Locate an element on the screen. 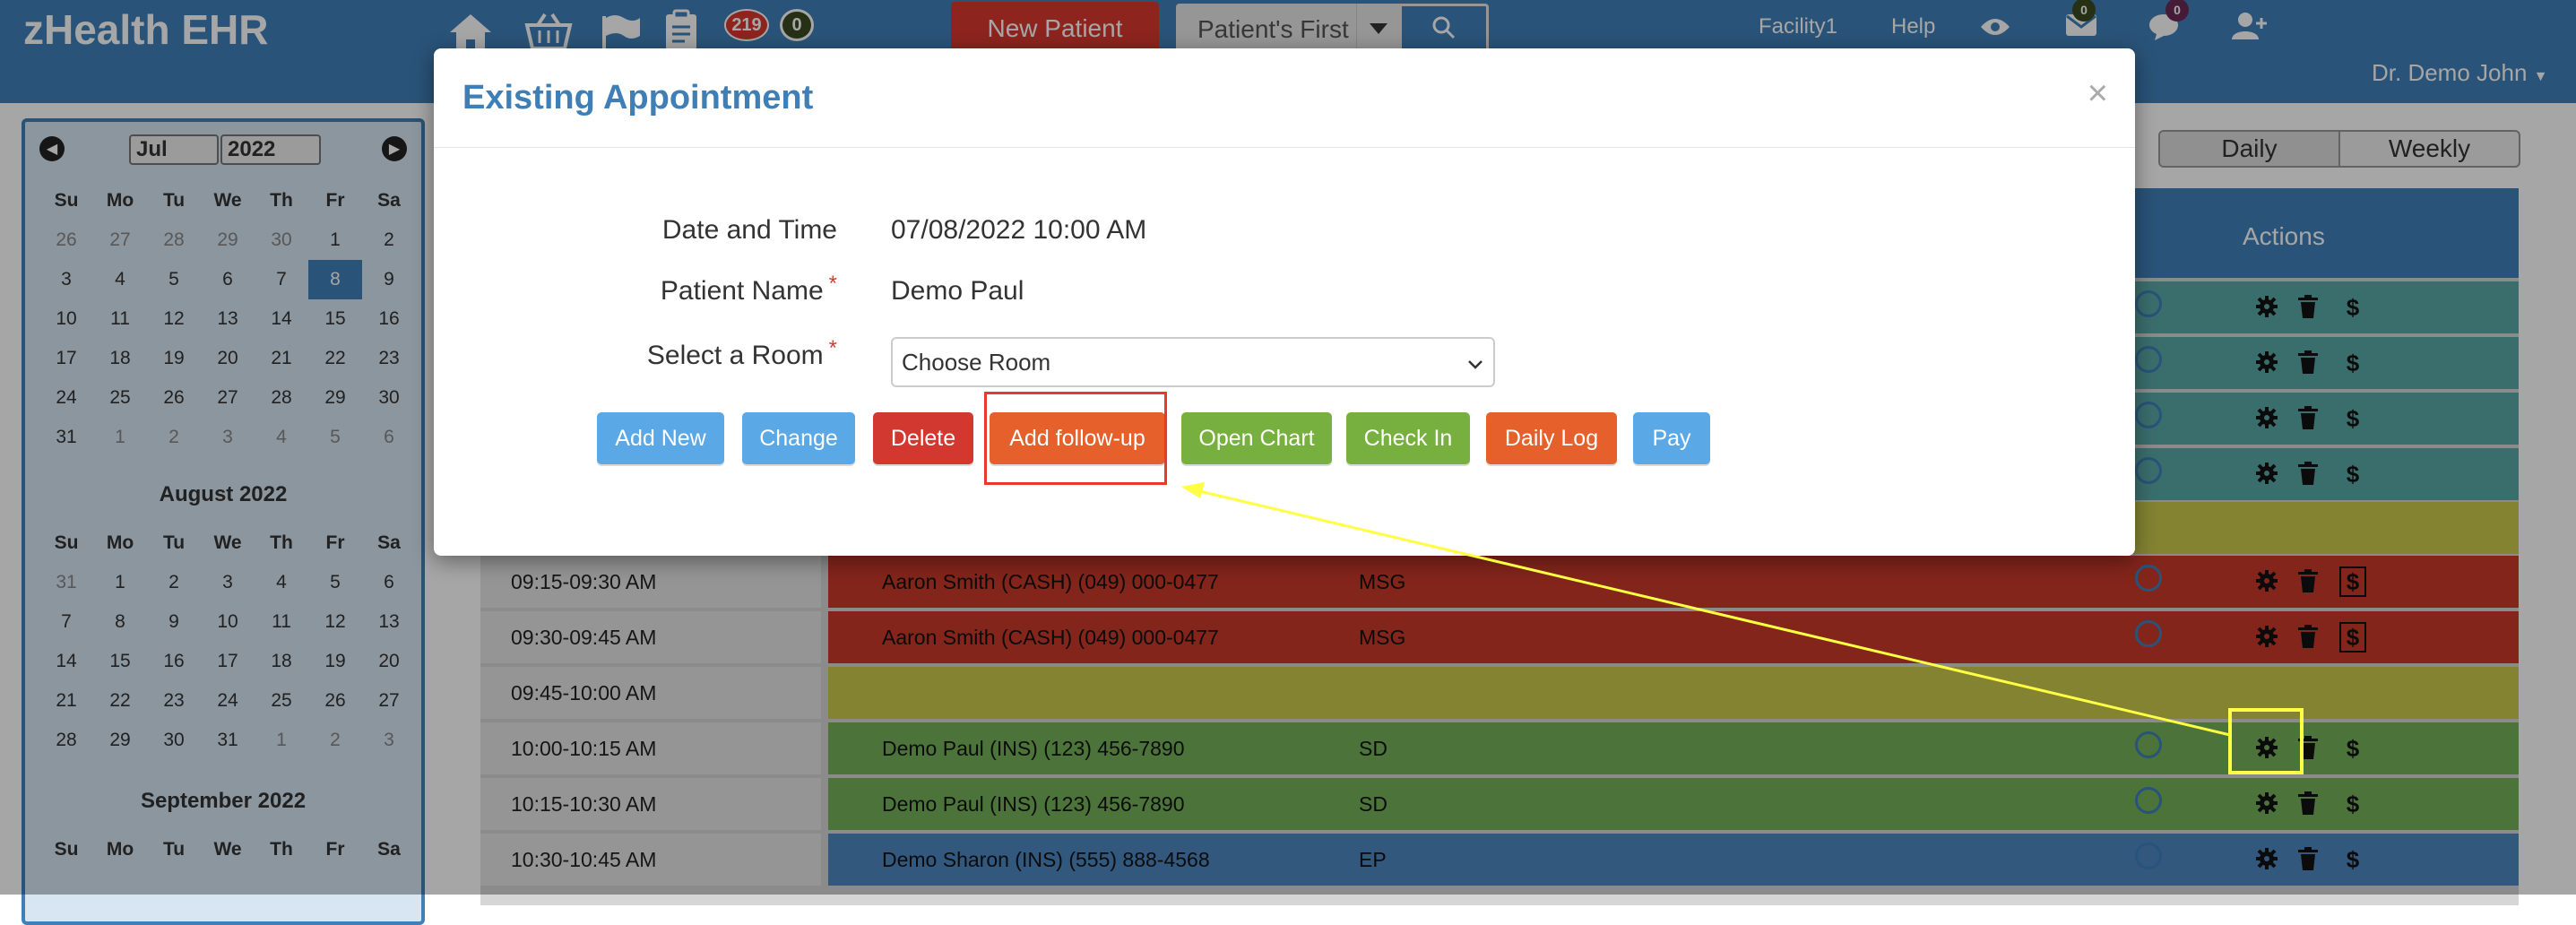  annotation-arrow is located at coordinates (1706, 609).